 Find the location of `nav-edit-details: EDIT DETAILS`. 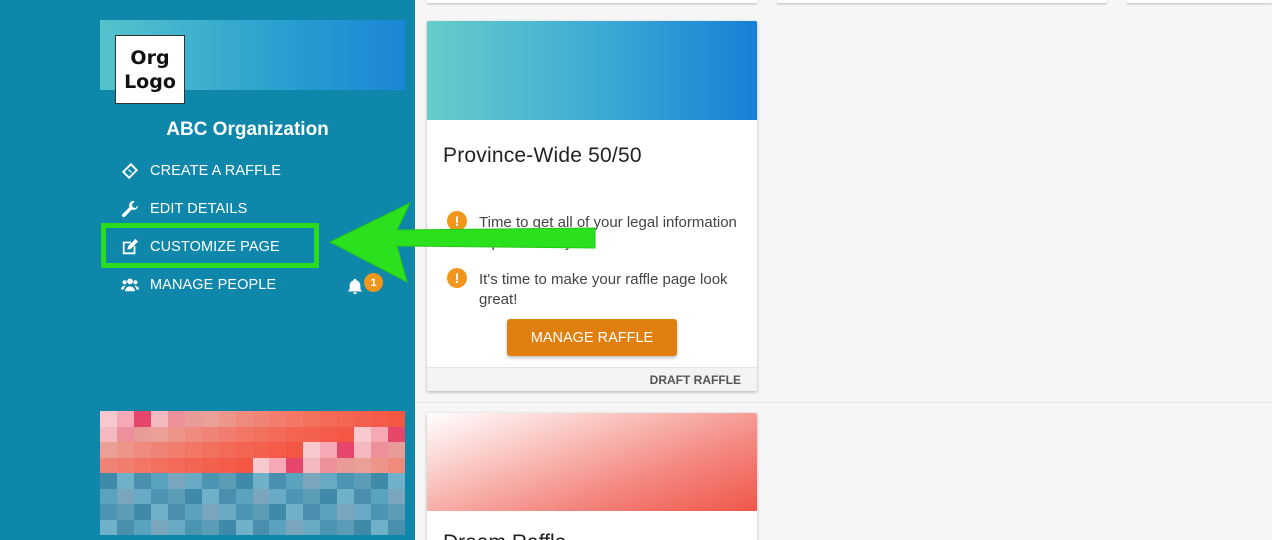

nav-edit-details: EDIT DETAILS is located at coordinates (183, 209).